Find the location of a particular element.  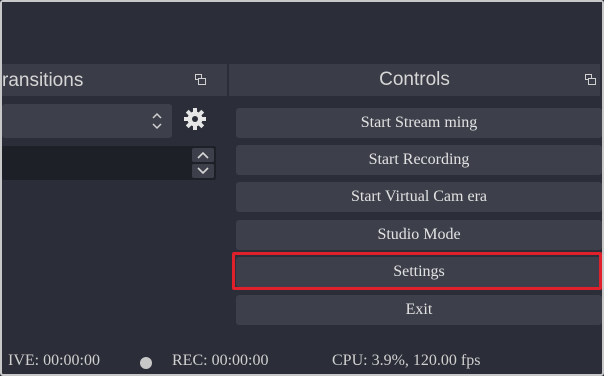

duration-stepper is located at coordinates (203, 163).